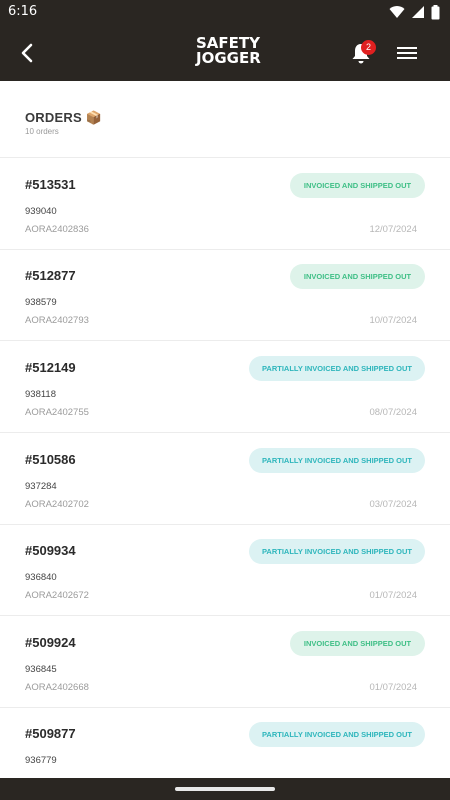 Image resolution: width=450 pixels, height=800 pixels. I want to click on order-reference: 936845, so click(41, 669).